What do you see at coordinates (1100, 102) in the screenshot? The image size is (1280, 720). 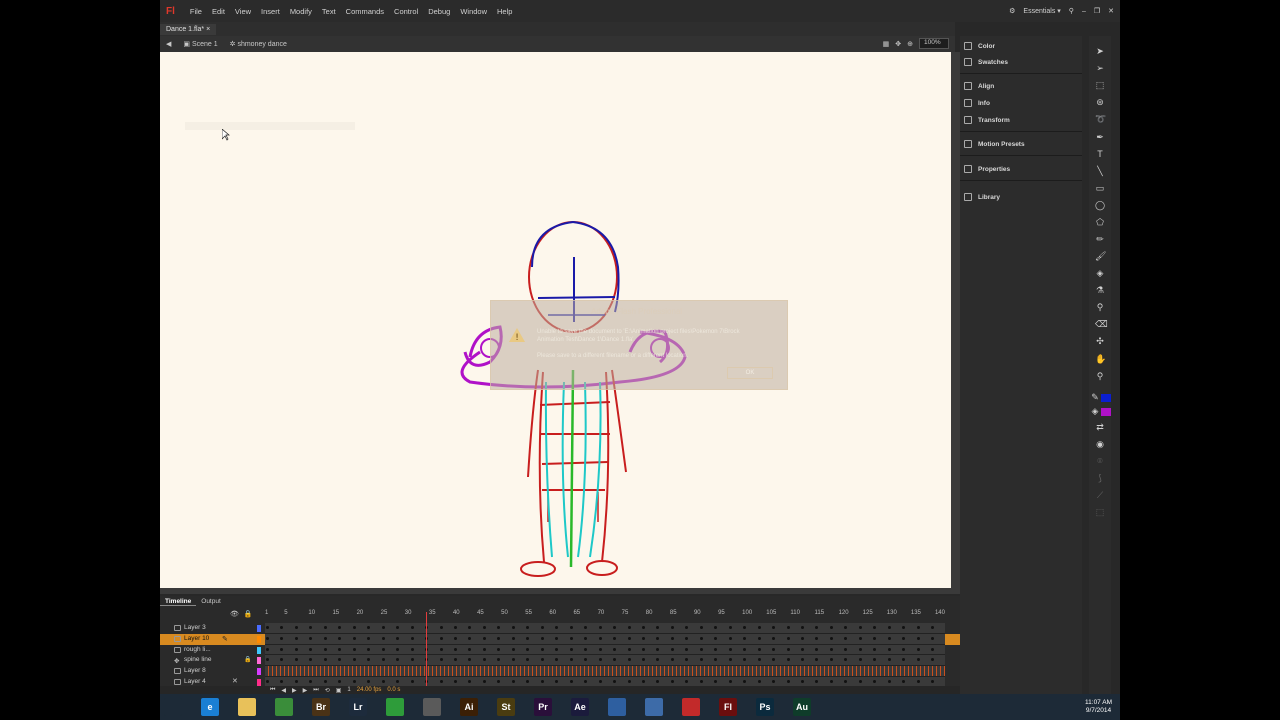 I see `3d-rotation-tool-icon: ⊛` at bounding box center [1100, 102].